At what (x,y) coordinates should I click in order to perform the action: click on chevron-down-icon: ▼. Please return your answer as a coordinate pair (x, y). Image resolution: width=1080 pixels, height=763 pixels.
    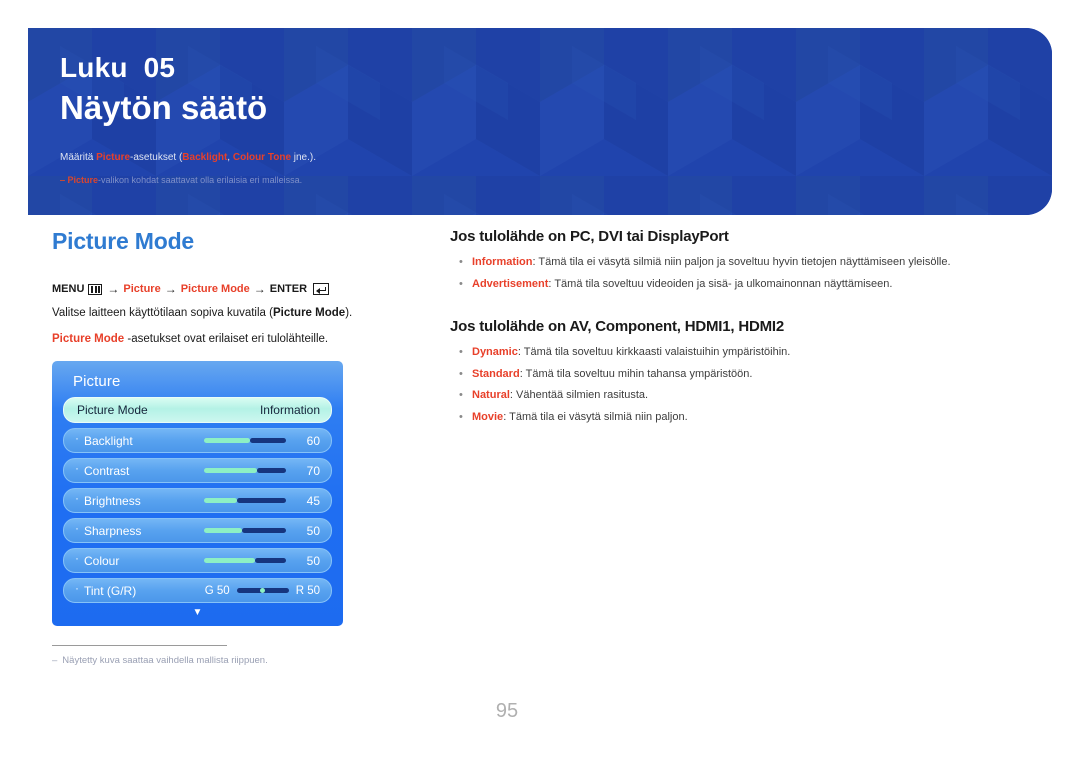
    Looking at the image, I should click on (197, 613).